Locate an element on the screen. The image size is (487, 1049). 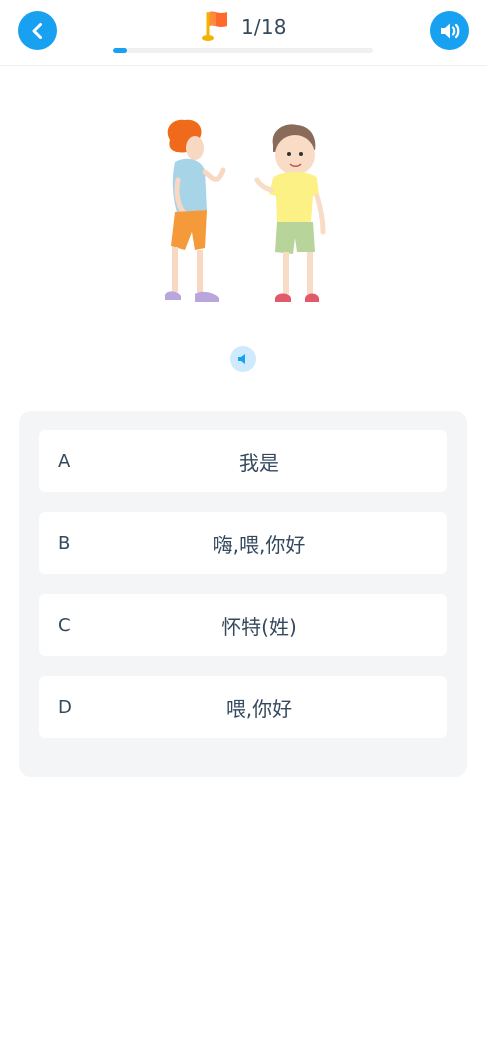
option-letter: D is located at coordinates (65, 707).